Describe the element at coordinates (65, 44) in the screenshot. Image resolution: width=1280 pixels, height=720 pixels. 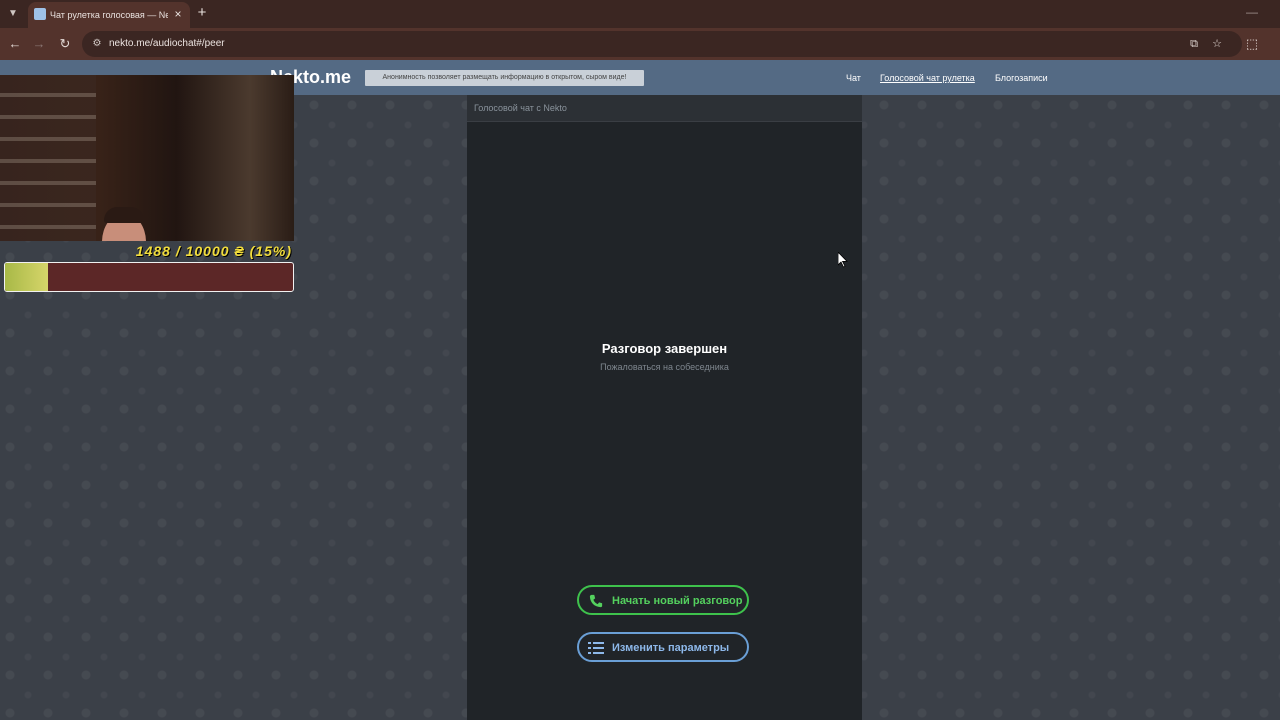
I see `reload-icon: ↻` at that location.